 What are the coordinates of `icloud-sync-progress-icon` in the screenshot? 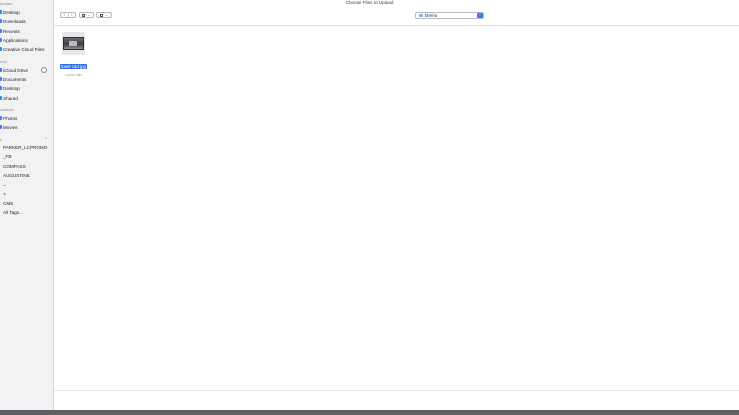 It's located at (44, 70).